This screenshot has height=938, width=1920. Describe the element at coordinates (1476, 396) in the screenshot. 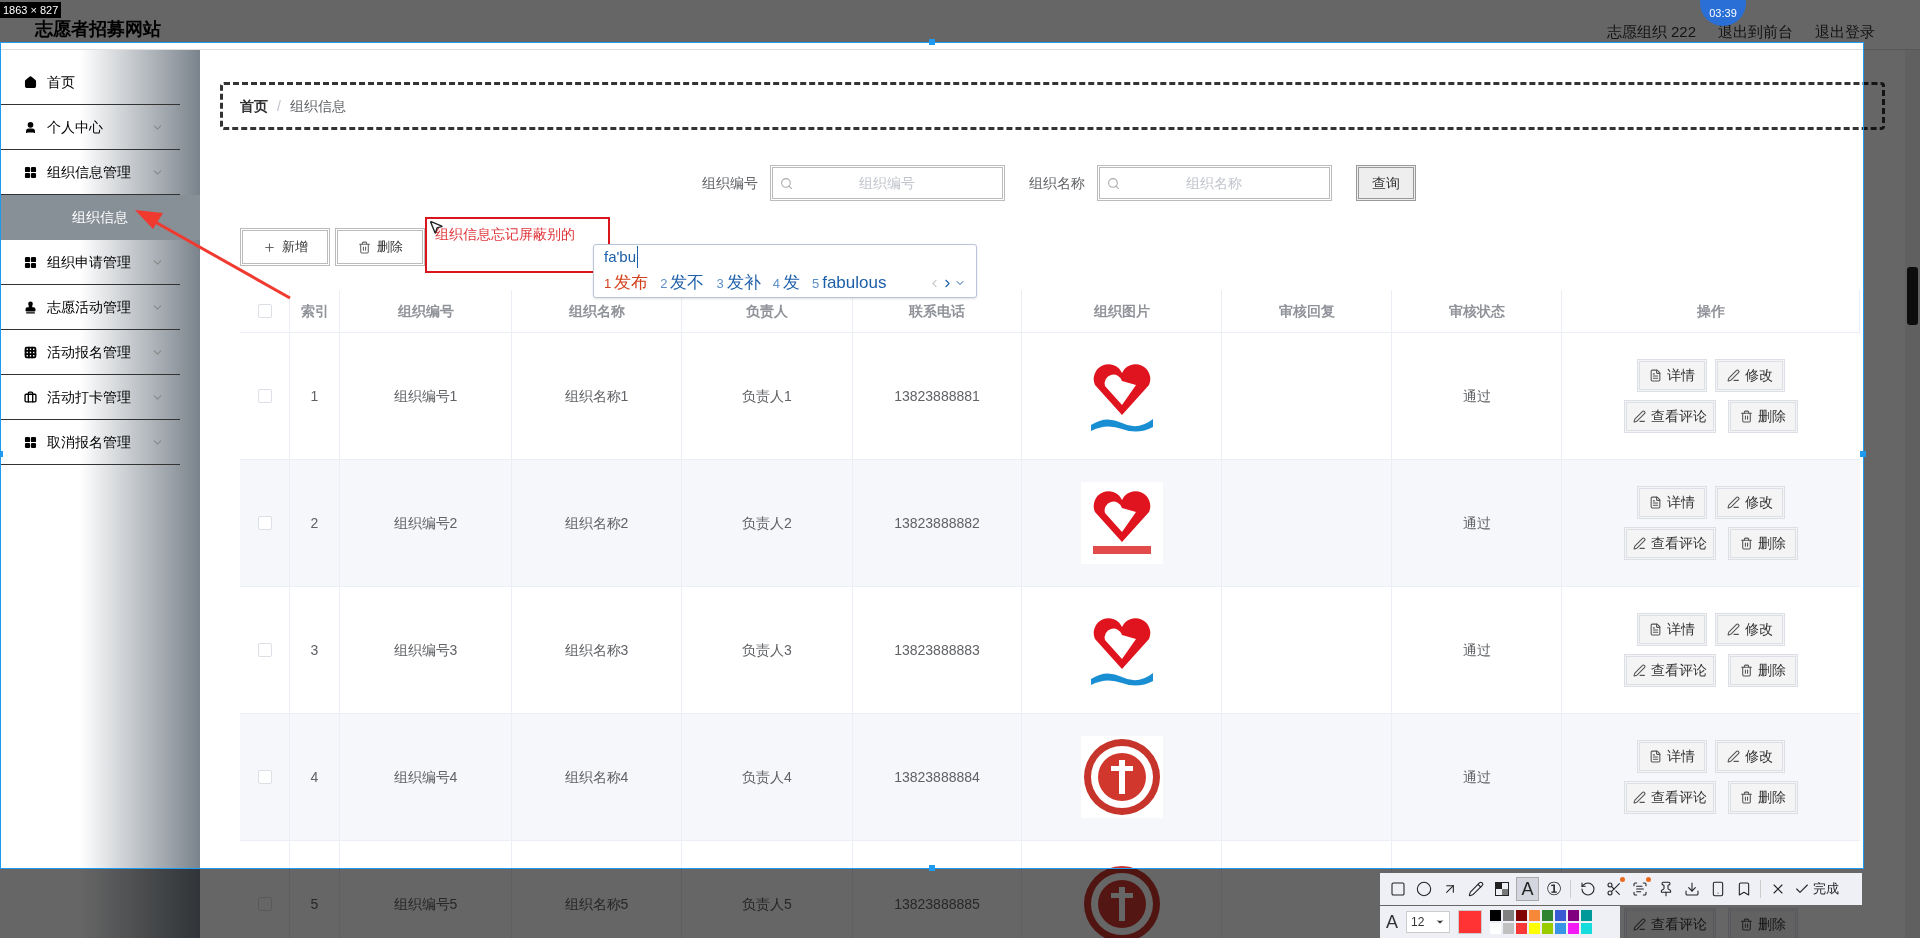

I see `table-cell-text: 通过` at that location.